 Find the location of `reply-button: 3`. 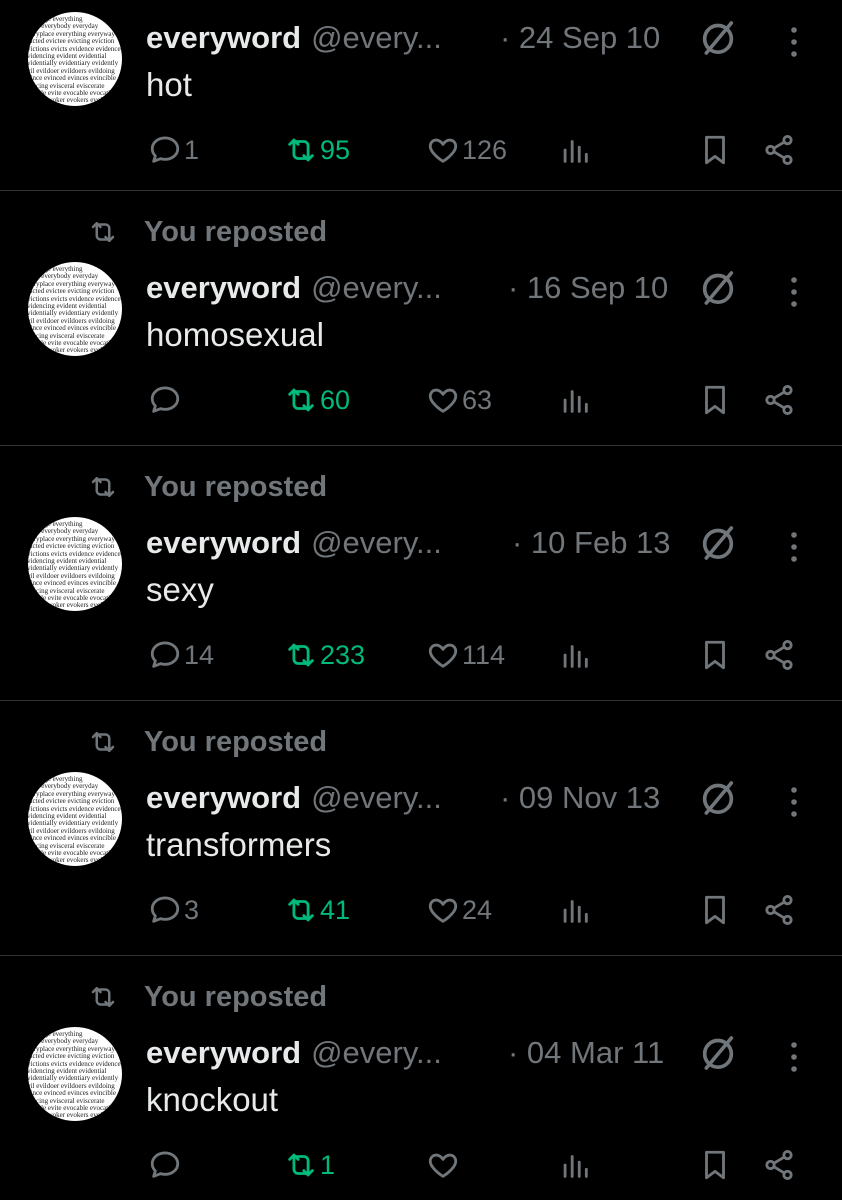

reply-button: 3 is located at coordinates (173, 910).